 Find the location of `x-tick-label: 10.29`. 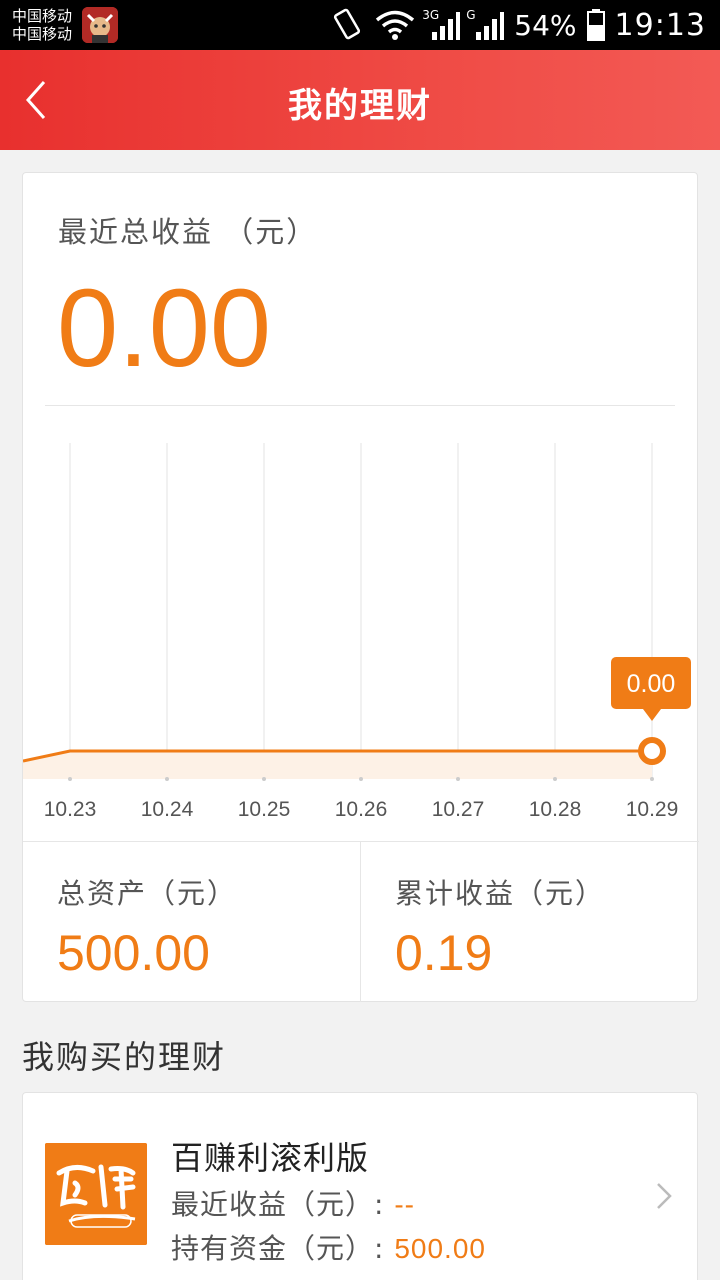

x-tick-label: 10.29 is located at coordinates (652, 809).